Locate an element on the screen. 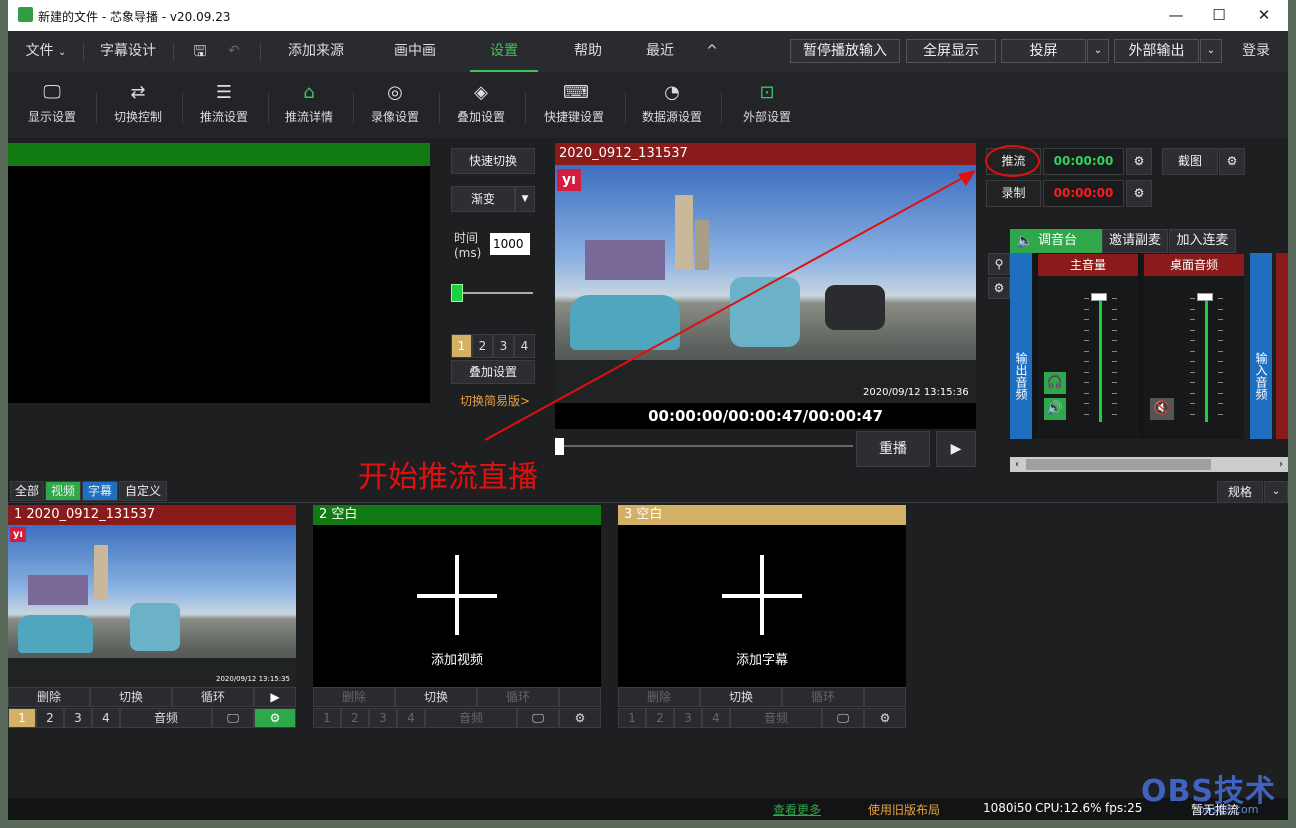 This screenshot has width=1296, height=828. source-3-switch-button: 切换 is located at coordinates (741, 697).